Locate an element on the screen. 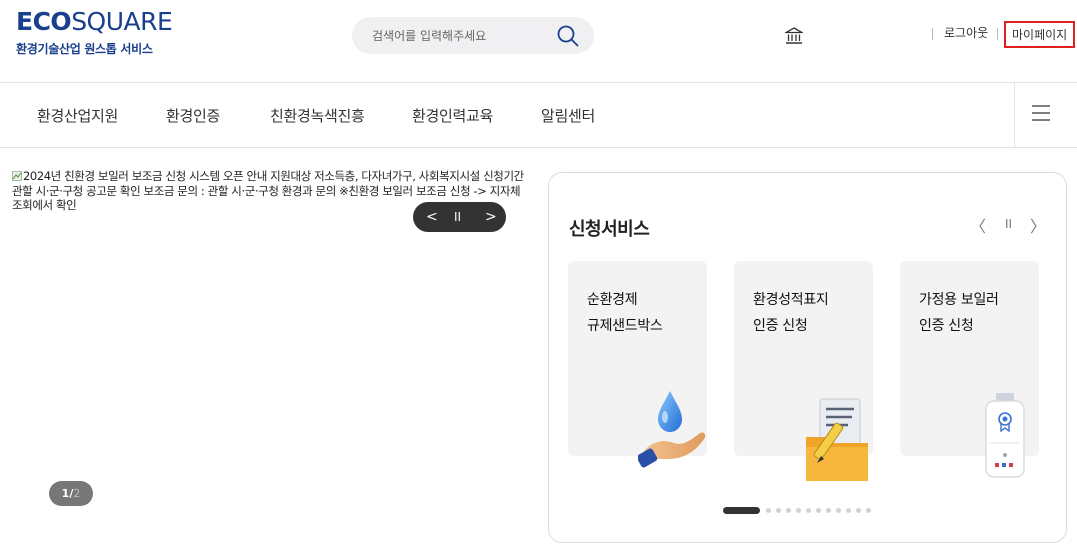  logo-square: SQUARE is located at coordinates (122, 21).